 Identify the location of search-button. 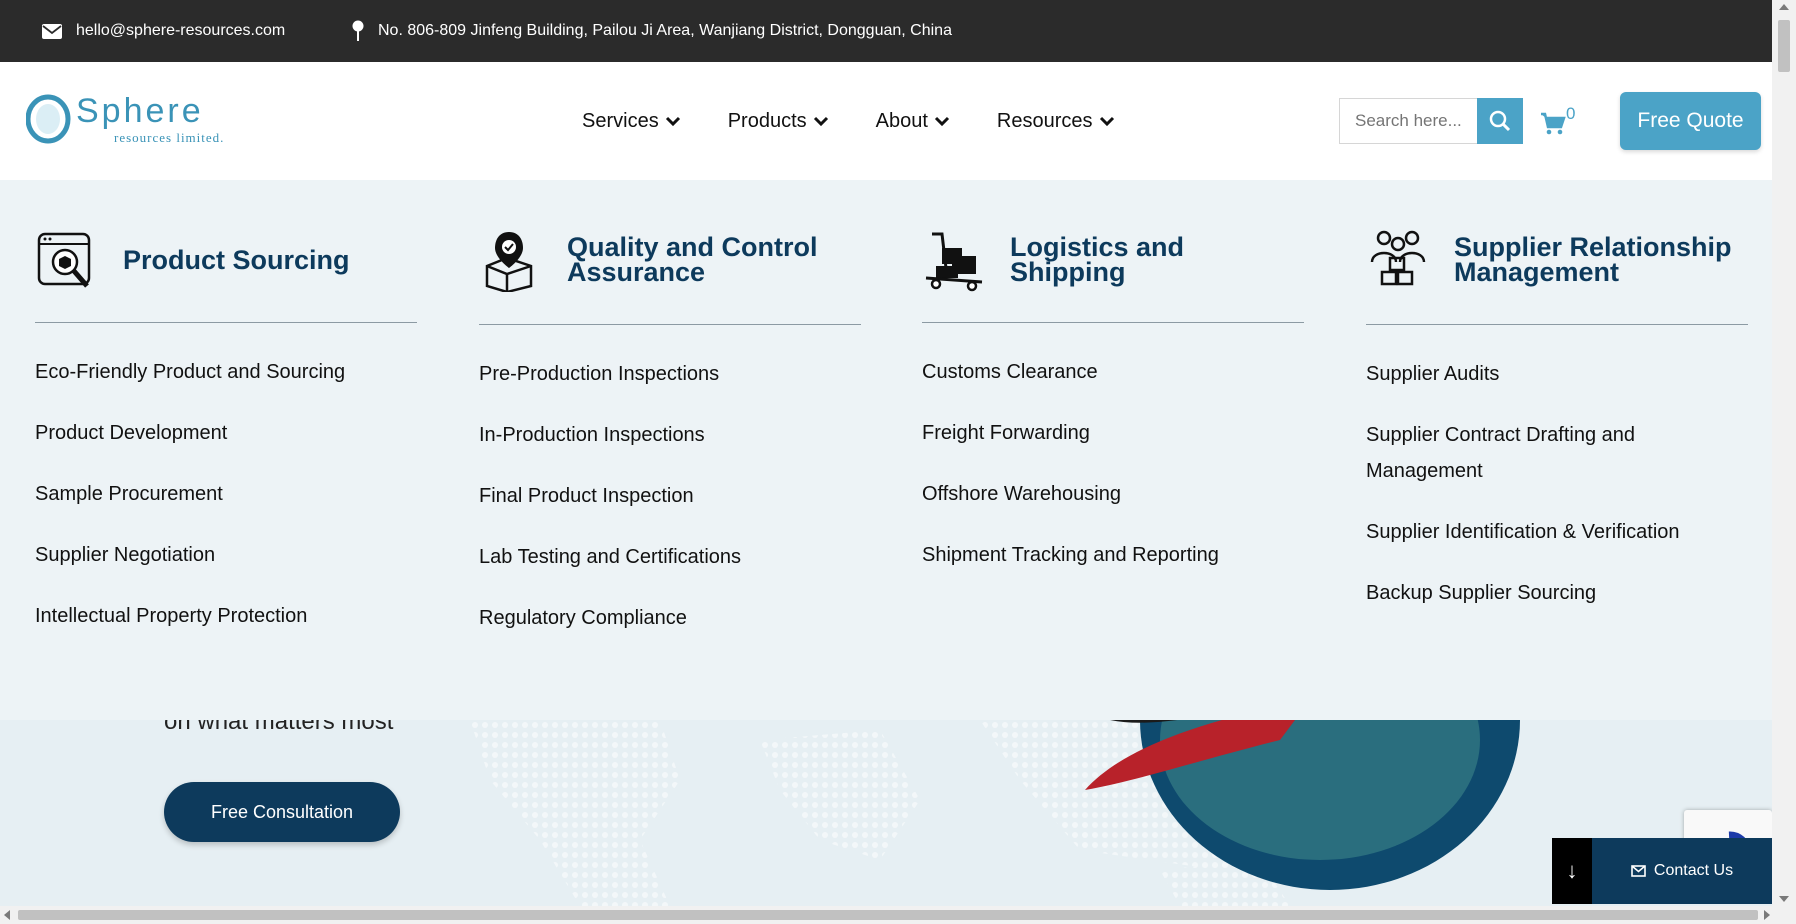
(1500, 121).